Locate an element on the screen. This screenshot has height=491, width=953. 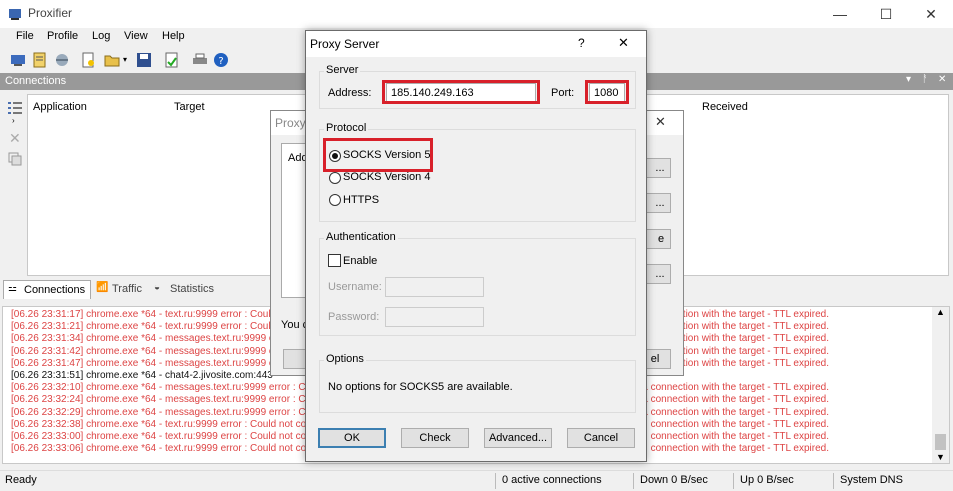
tab-connections: ⚍ Connections is located at coordinates (47, 289).